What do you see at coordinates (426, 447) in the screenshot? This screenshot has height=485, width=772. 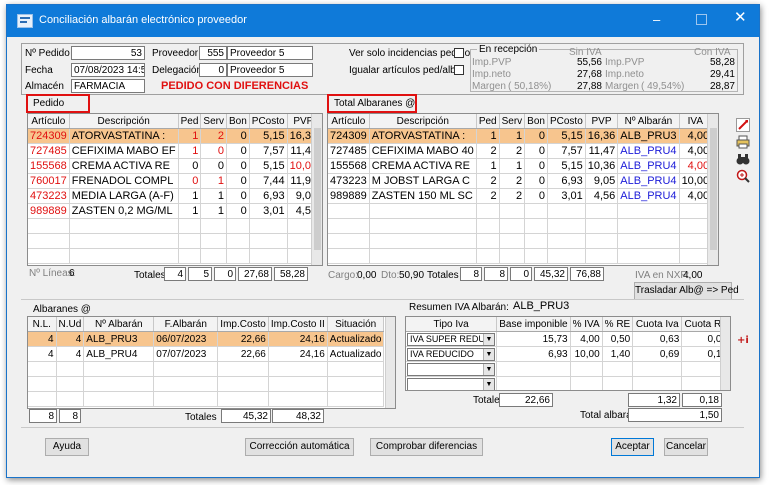 I see `comprobar-button: Comprobar diferencias` at bounding box center [426, 447].